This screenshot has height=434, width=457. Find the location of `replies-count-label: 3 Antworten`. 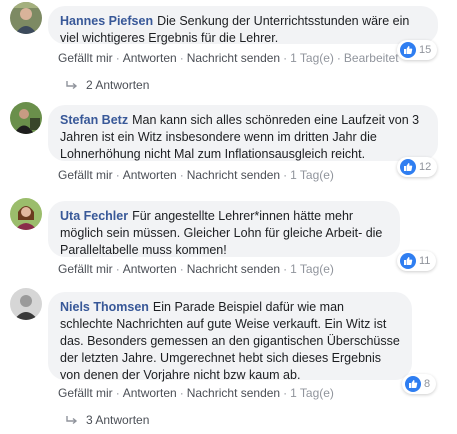

replies-count-label: 3 Antworten is located at coordinates (118, 420).